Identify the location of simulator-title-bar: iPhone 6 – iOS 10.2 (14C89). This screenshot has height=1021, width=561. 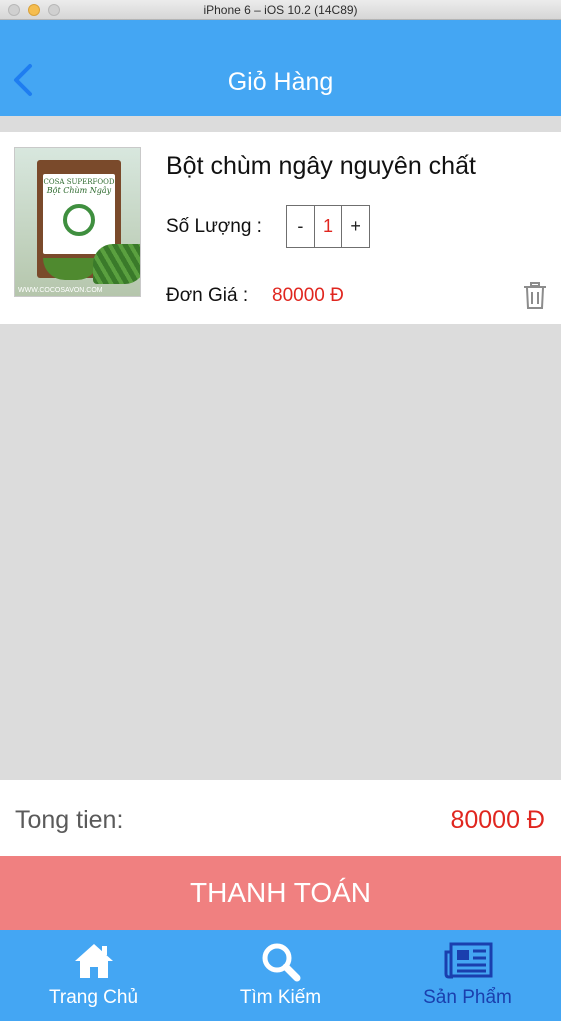
(280, 10).